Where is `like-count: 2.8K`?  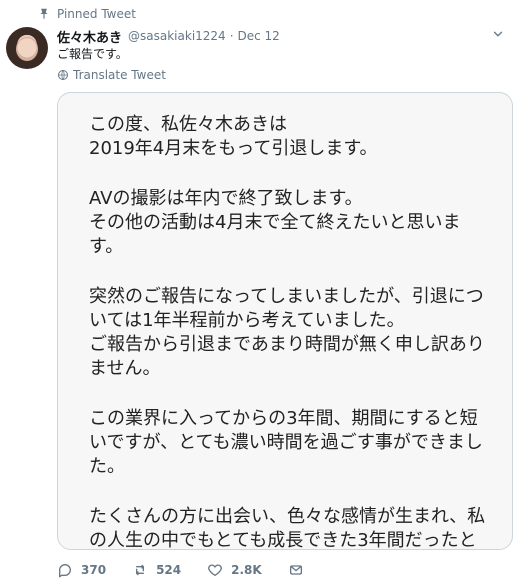 like-count: 2.8K is located at coordinates (246, 570).